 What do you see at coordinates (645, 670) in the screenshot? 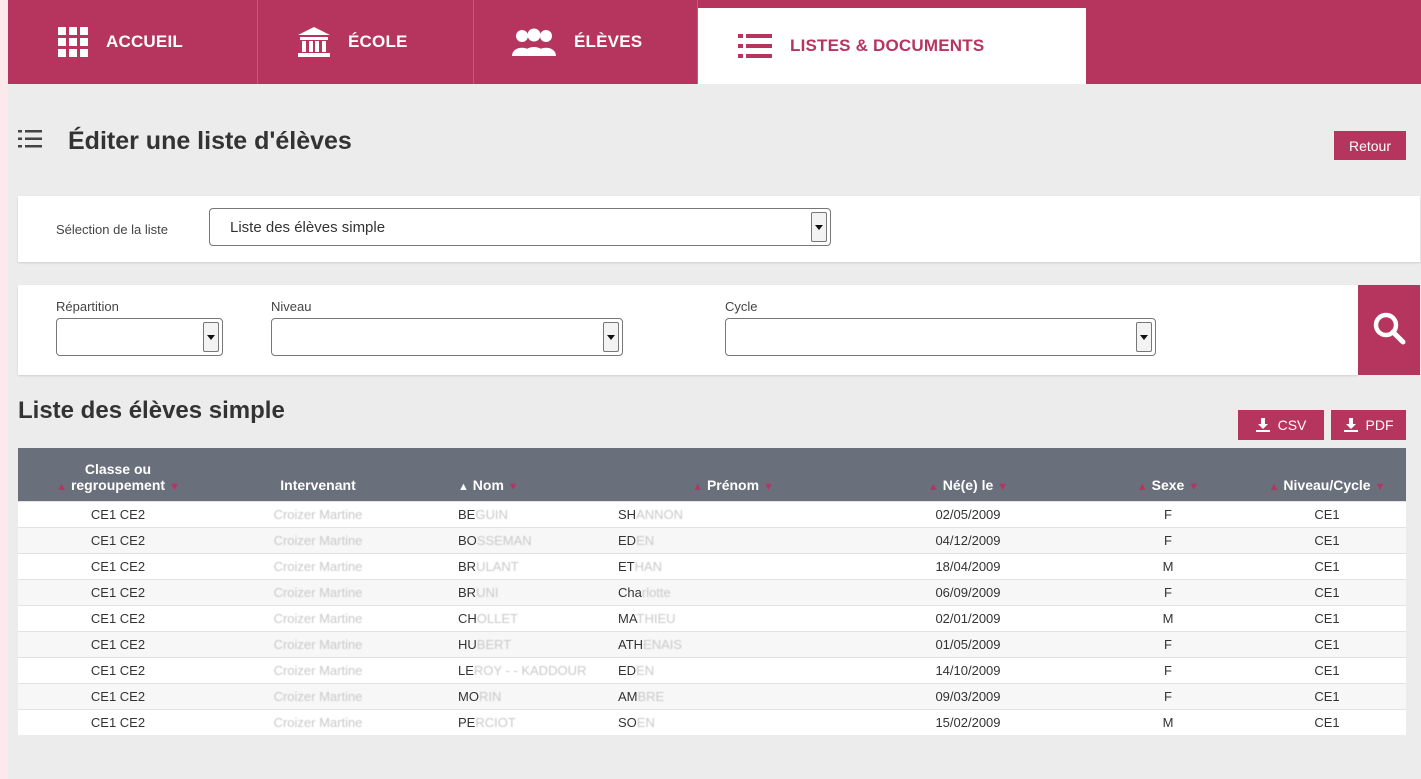
I see `cell-prenom-blurred: EN` at bounding box center [645, 670].